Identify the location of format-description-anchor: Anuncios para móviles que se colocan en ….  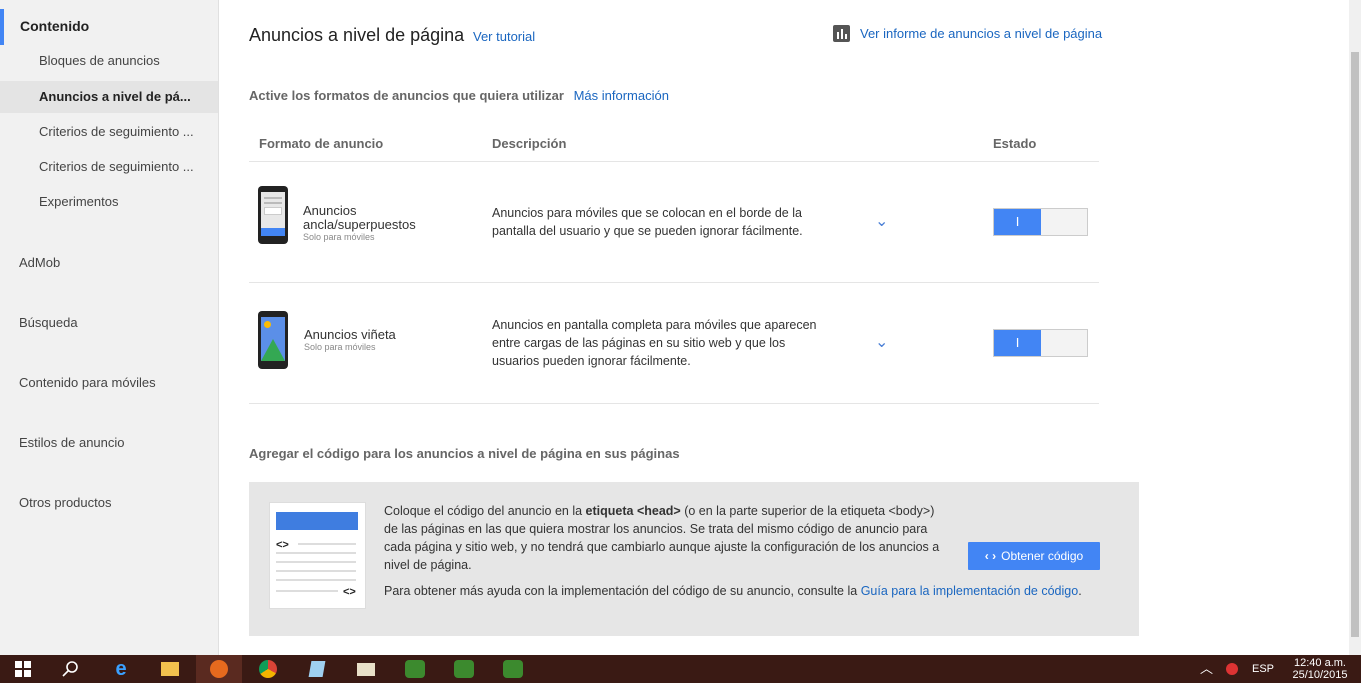
(647, 222).